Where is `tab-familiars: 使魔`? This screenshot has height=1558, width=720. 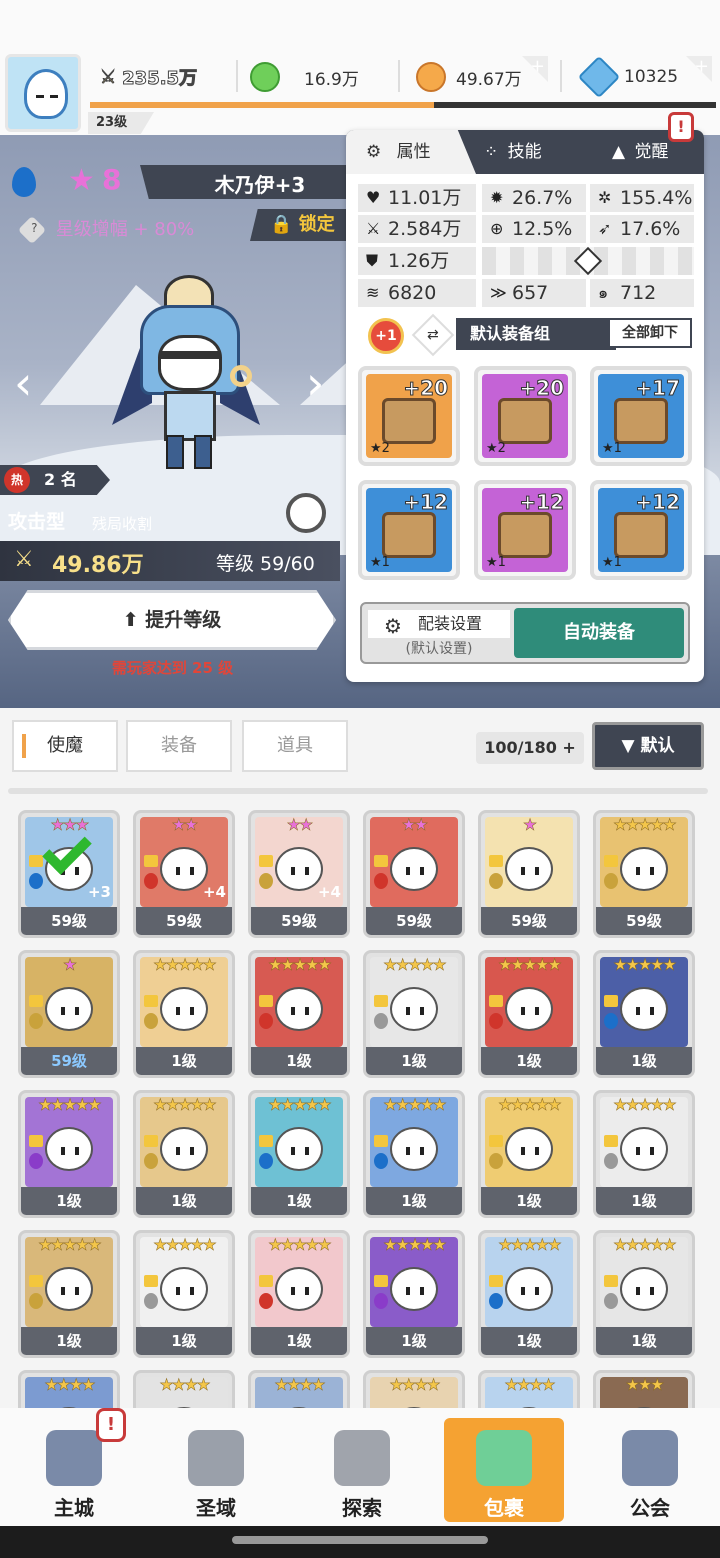
tab-familiars: 使魔 is located at coordinates (65, 746).